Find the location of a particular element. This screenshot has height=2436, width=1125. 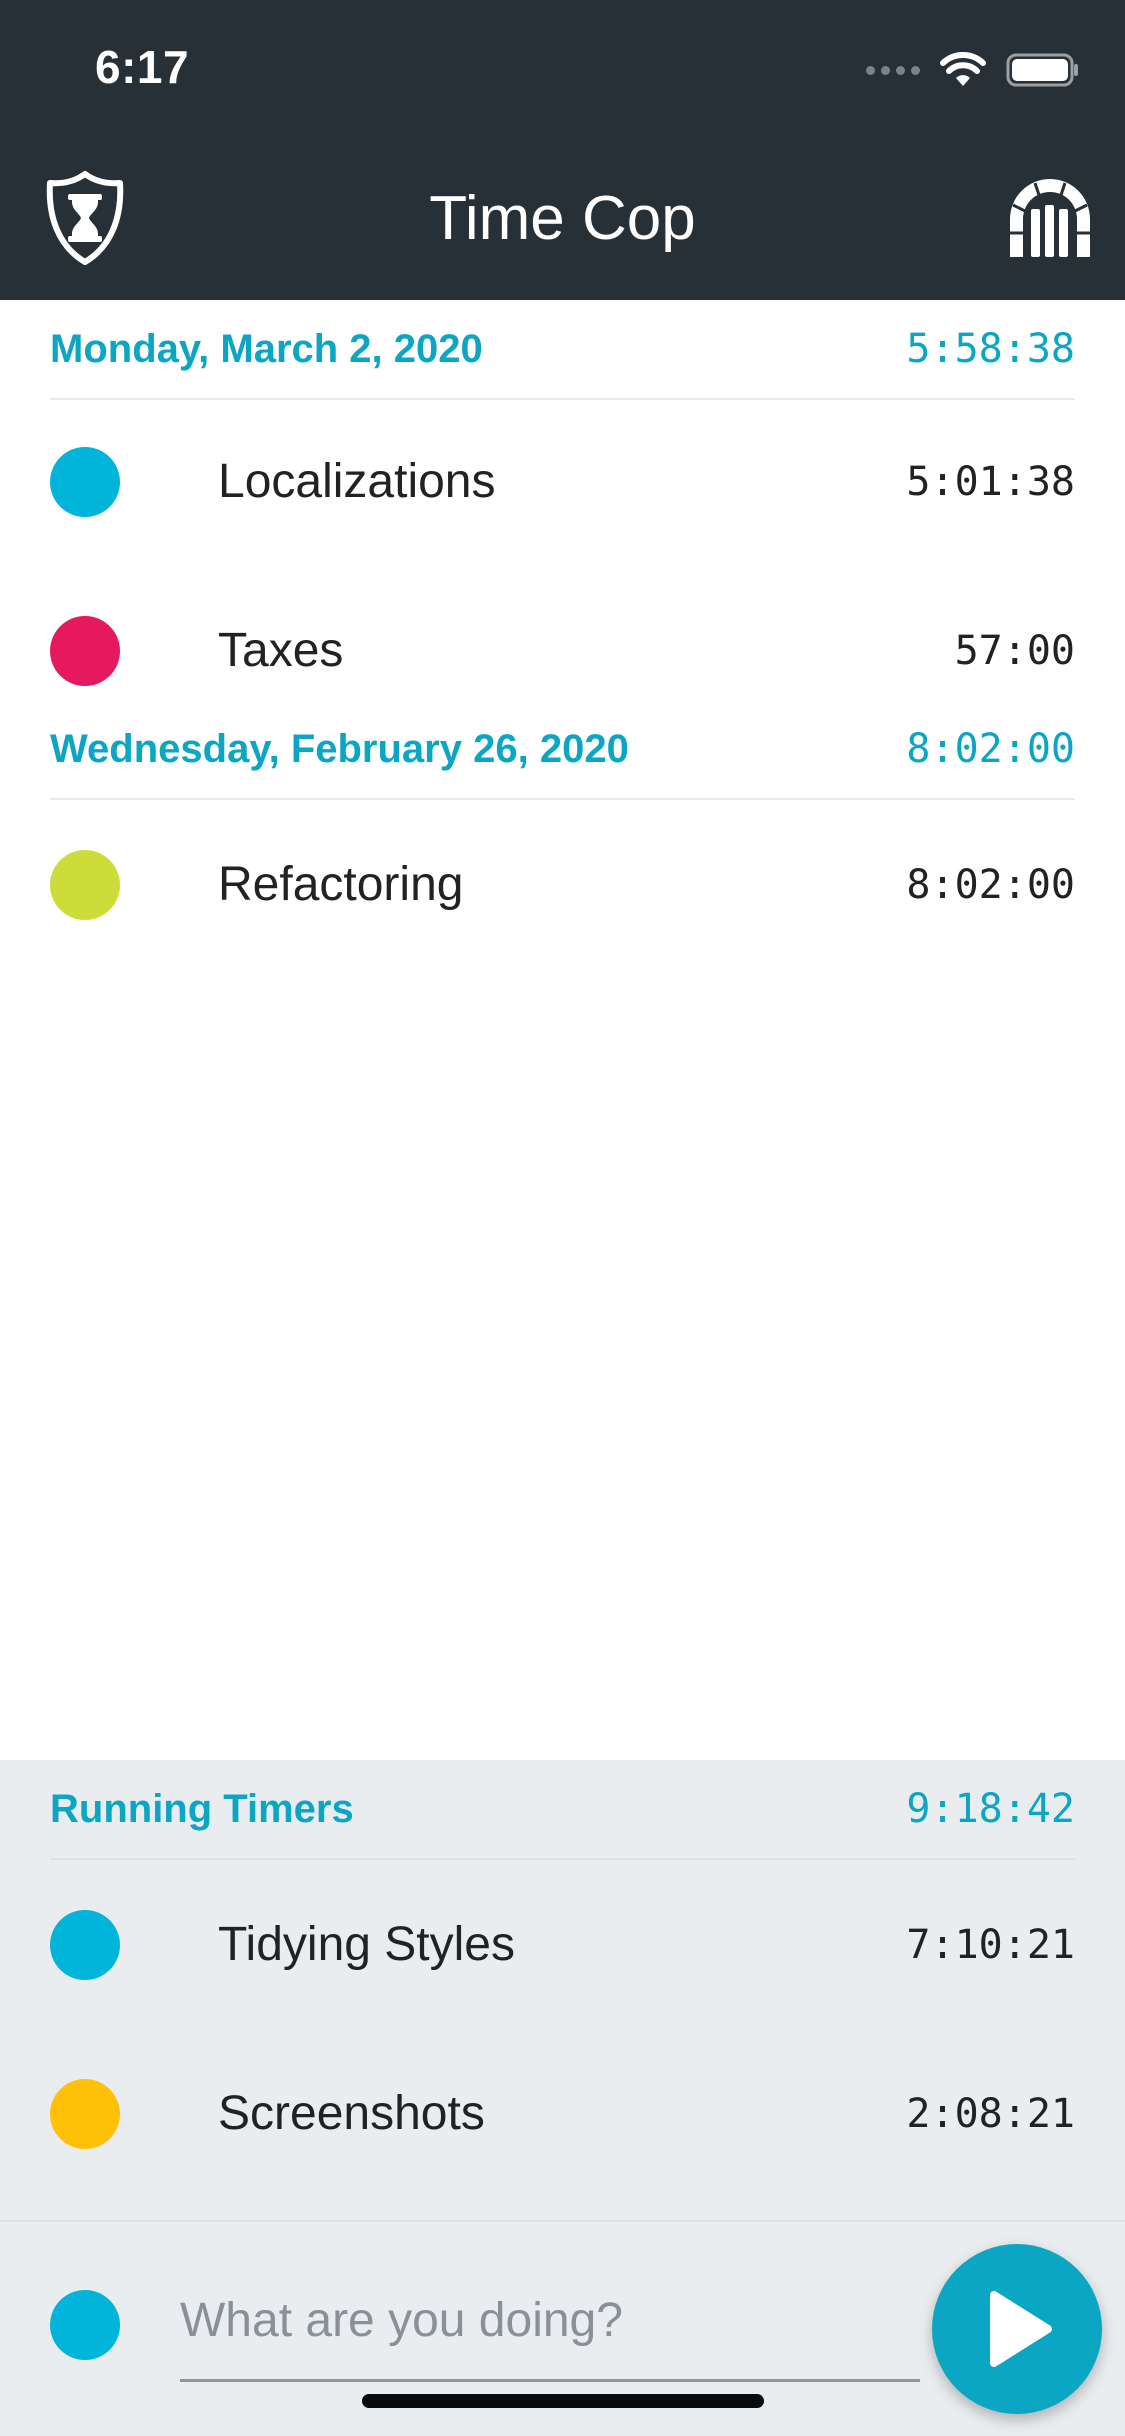

project-select-dot is located at coordinates (85, 2325).